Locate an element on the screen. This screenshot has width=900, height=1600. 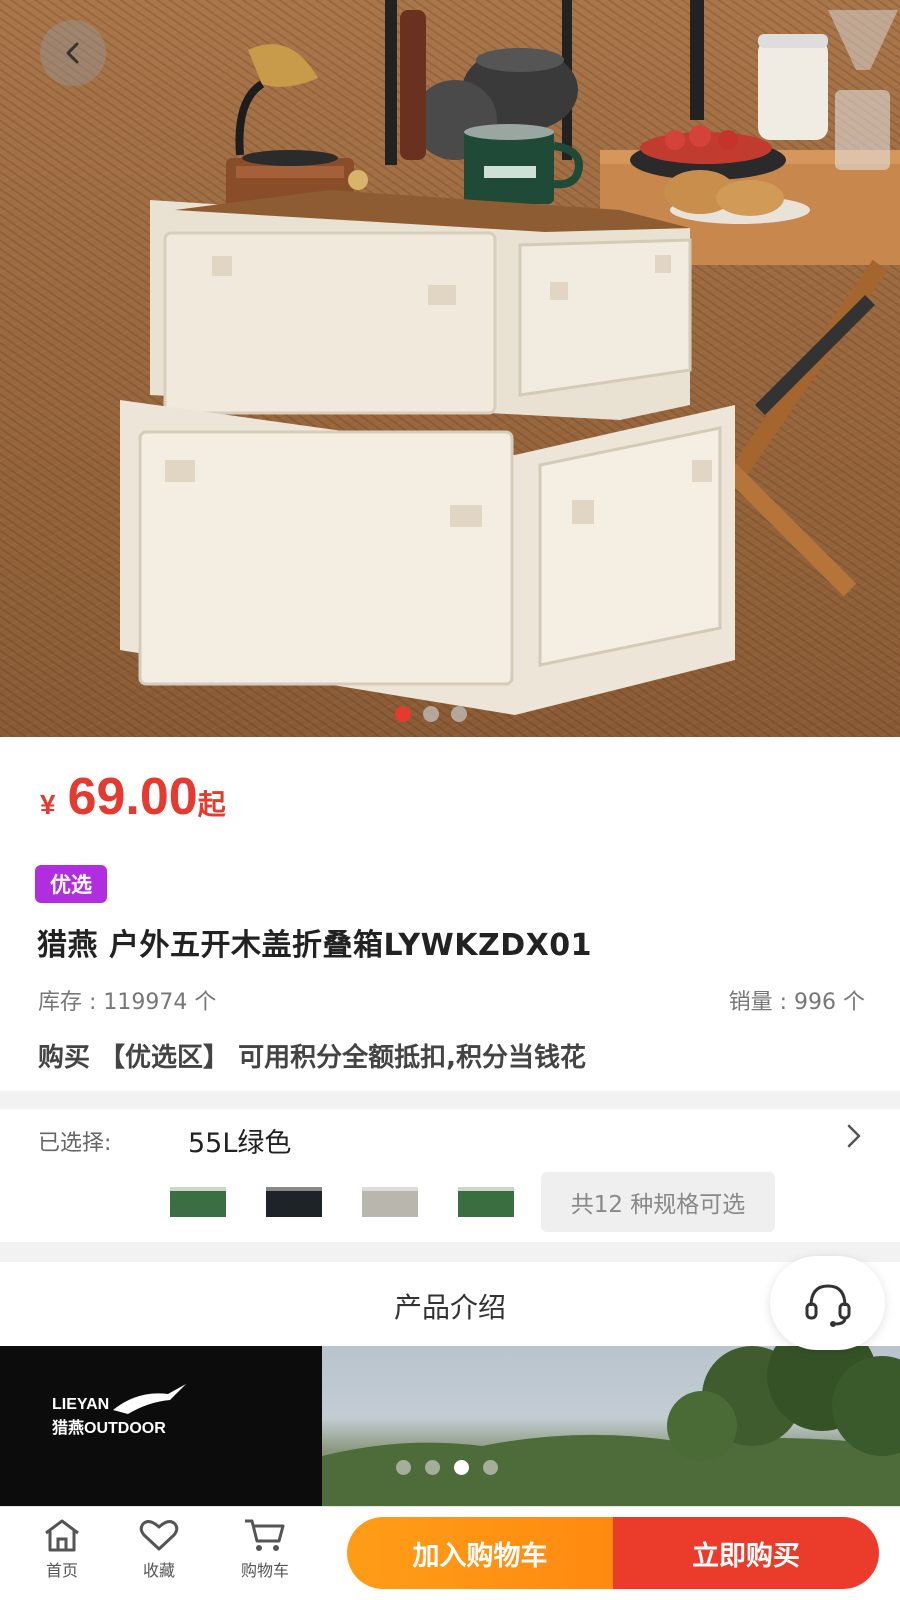
trees-image is located at coordinates (611, 1426).